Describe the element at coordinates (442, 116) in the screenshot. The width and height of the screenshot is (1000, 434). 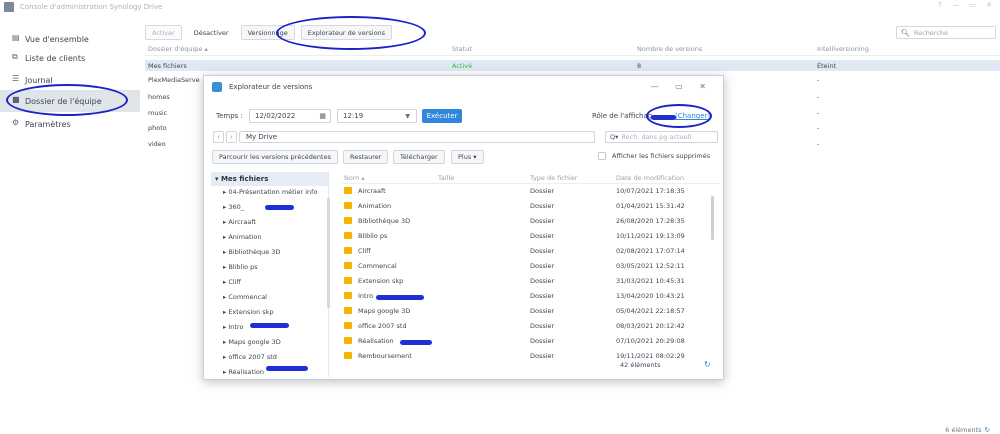
I see `execute-button: Exécuter` at that location.